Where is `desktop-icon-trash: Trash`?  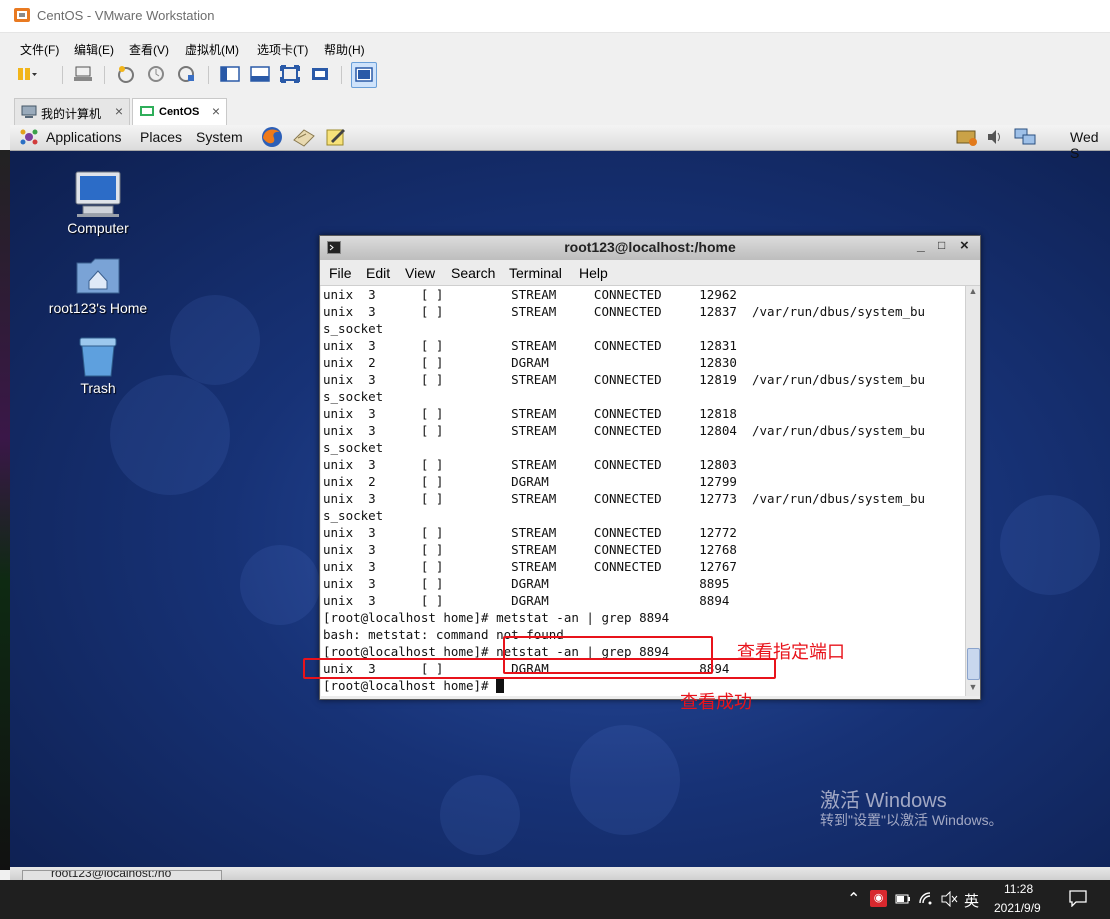
desktop-icon-trash: Trash is located at coordinates (98, 367).